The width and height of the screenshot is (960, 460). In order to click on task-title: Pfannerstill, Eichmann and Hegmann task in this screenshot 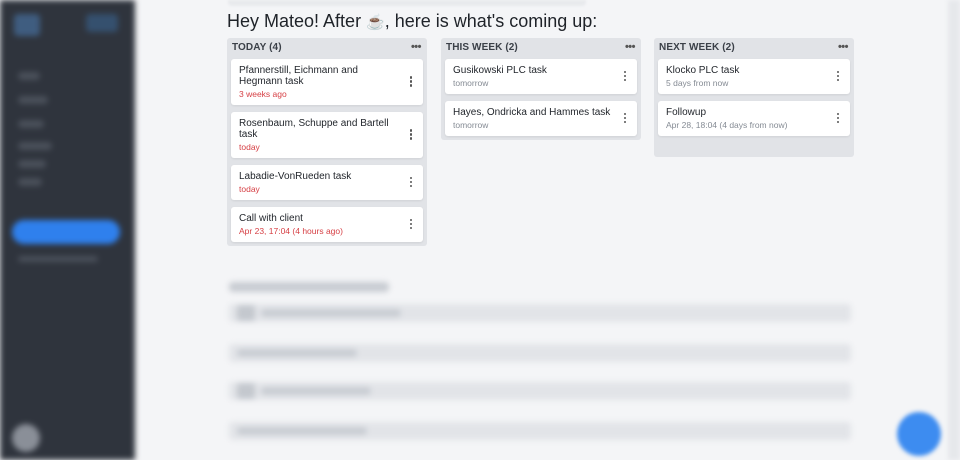, I will do `click(298, 76)`.